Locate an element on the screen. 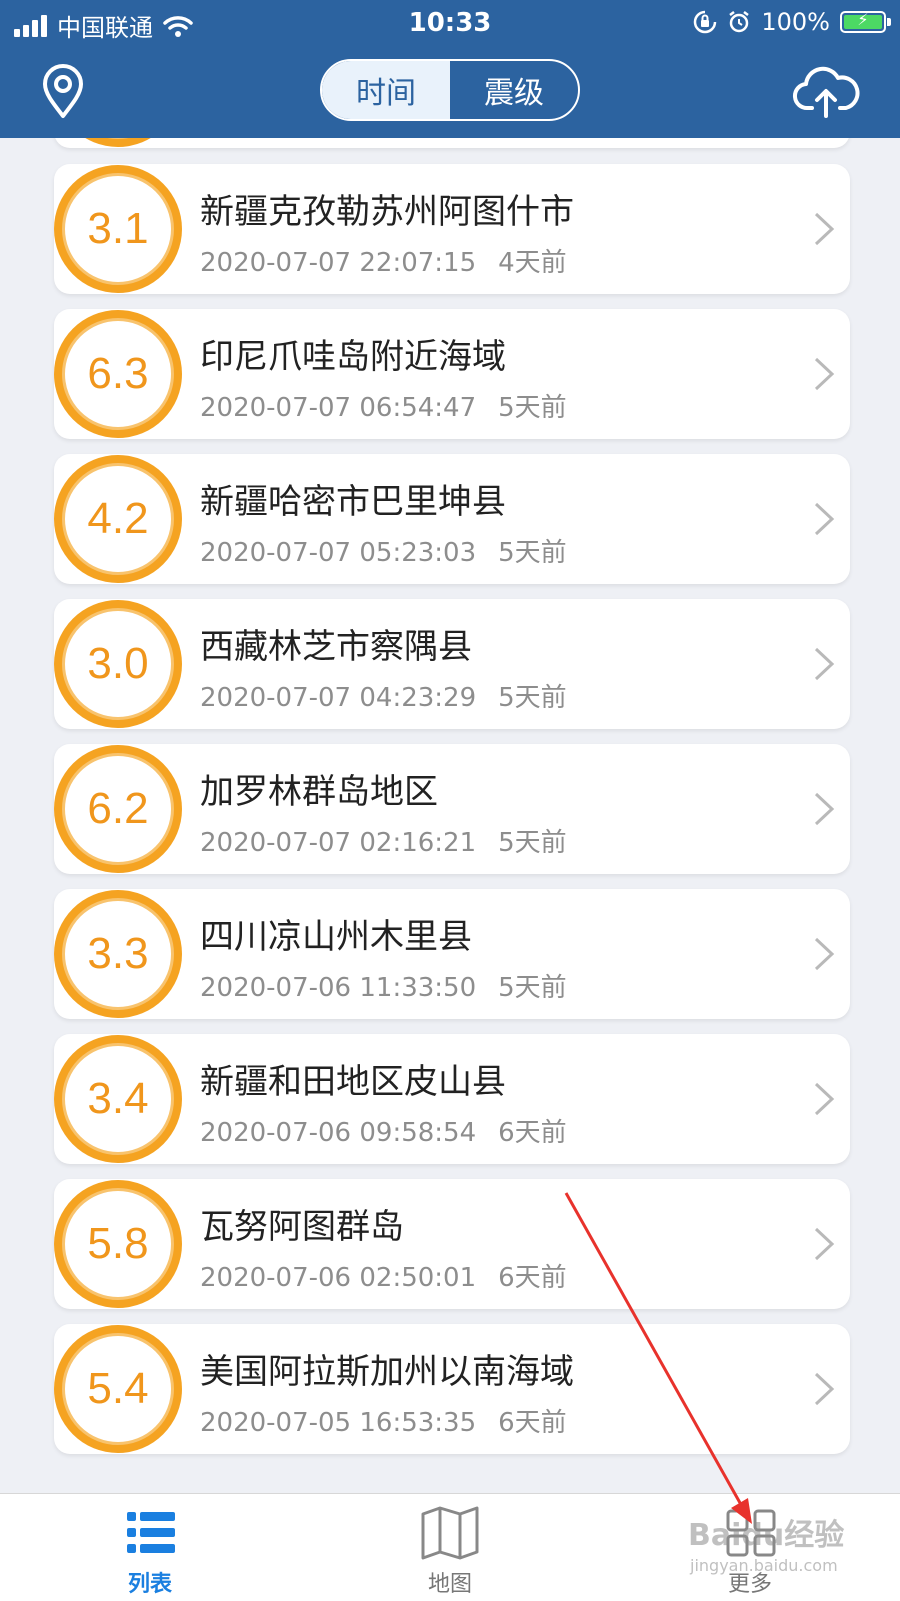  magnitude-badge: 3.0 is located at coordinates (118, 664).